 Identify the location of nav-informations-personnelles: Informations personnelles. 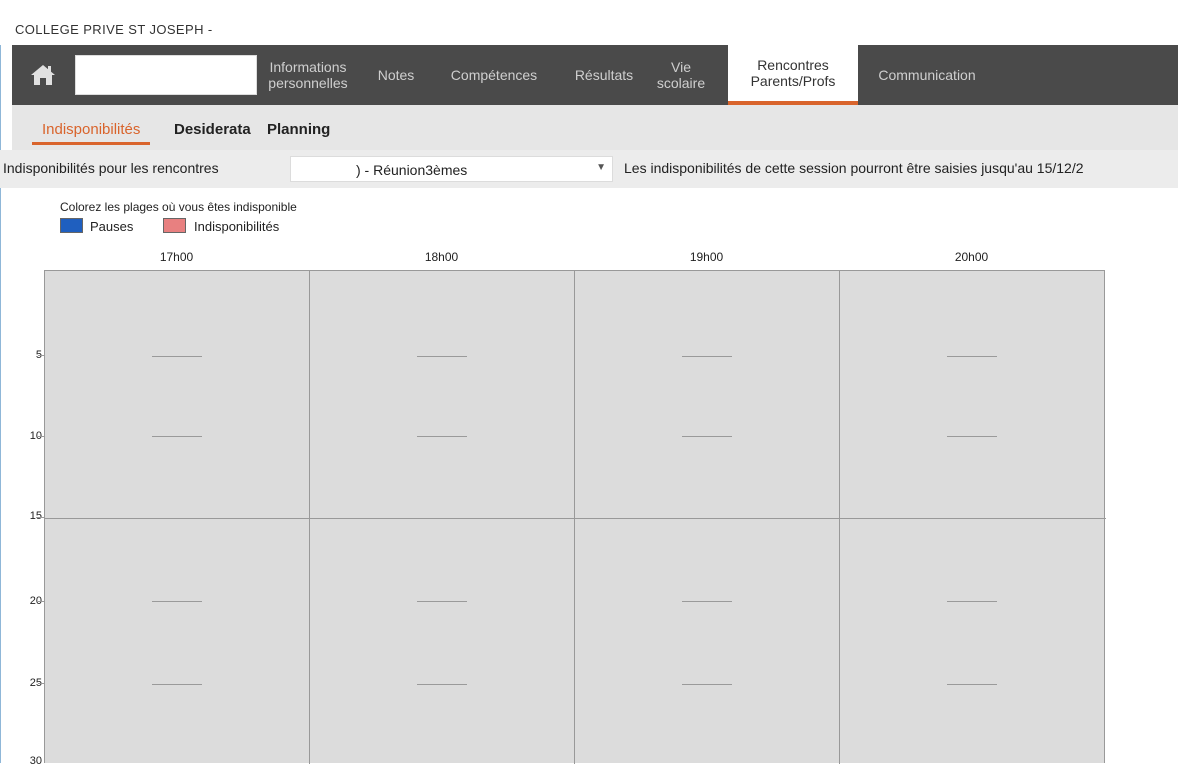
(308, 75).